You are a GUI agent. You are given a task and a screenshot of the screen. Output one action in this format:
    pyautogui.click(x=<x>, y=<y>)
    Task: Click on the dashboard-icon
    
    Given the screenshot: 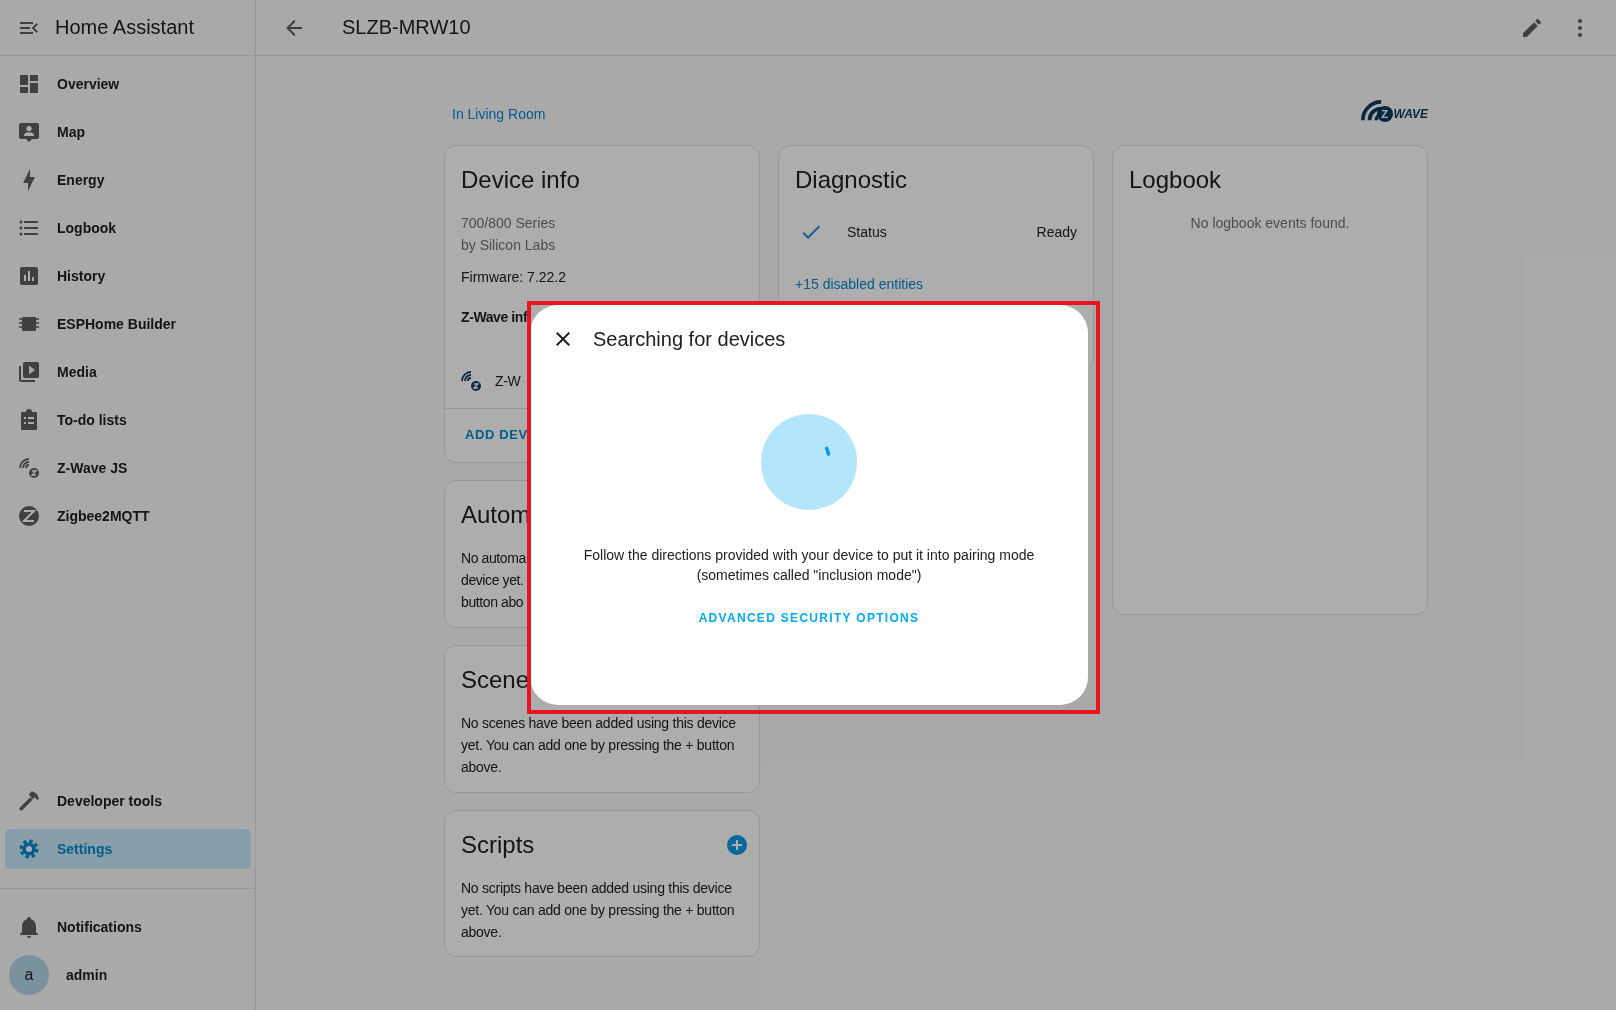 What is the action you would take?
    pyautogui.click(x=29, y=84)
    